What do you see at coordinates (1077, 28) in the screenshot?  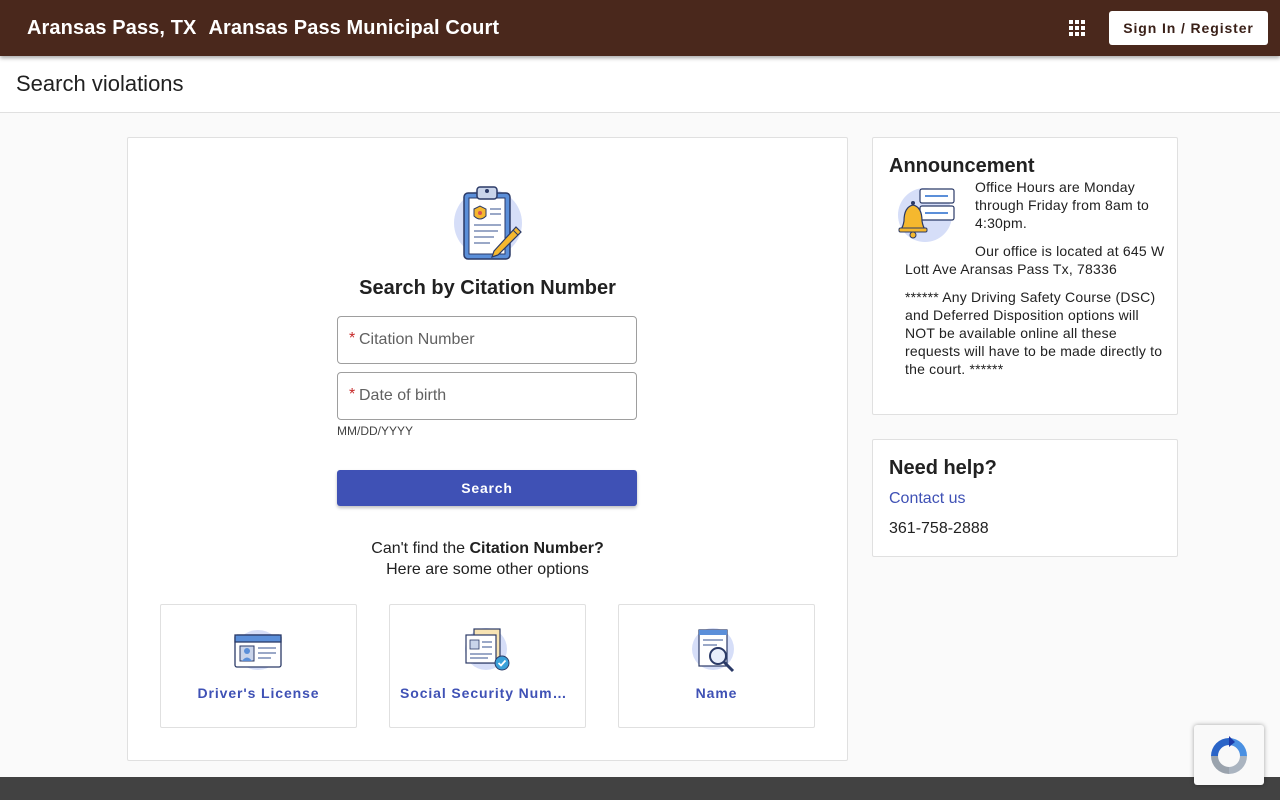 I see `apps-grid-icon` at bounding box center [1077, 28].